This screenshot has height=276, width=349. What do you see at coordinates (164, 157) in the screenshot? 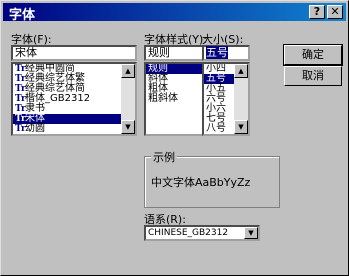
I see `sample-label: 示例` at bounding box center [164, 157].